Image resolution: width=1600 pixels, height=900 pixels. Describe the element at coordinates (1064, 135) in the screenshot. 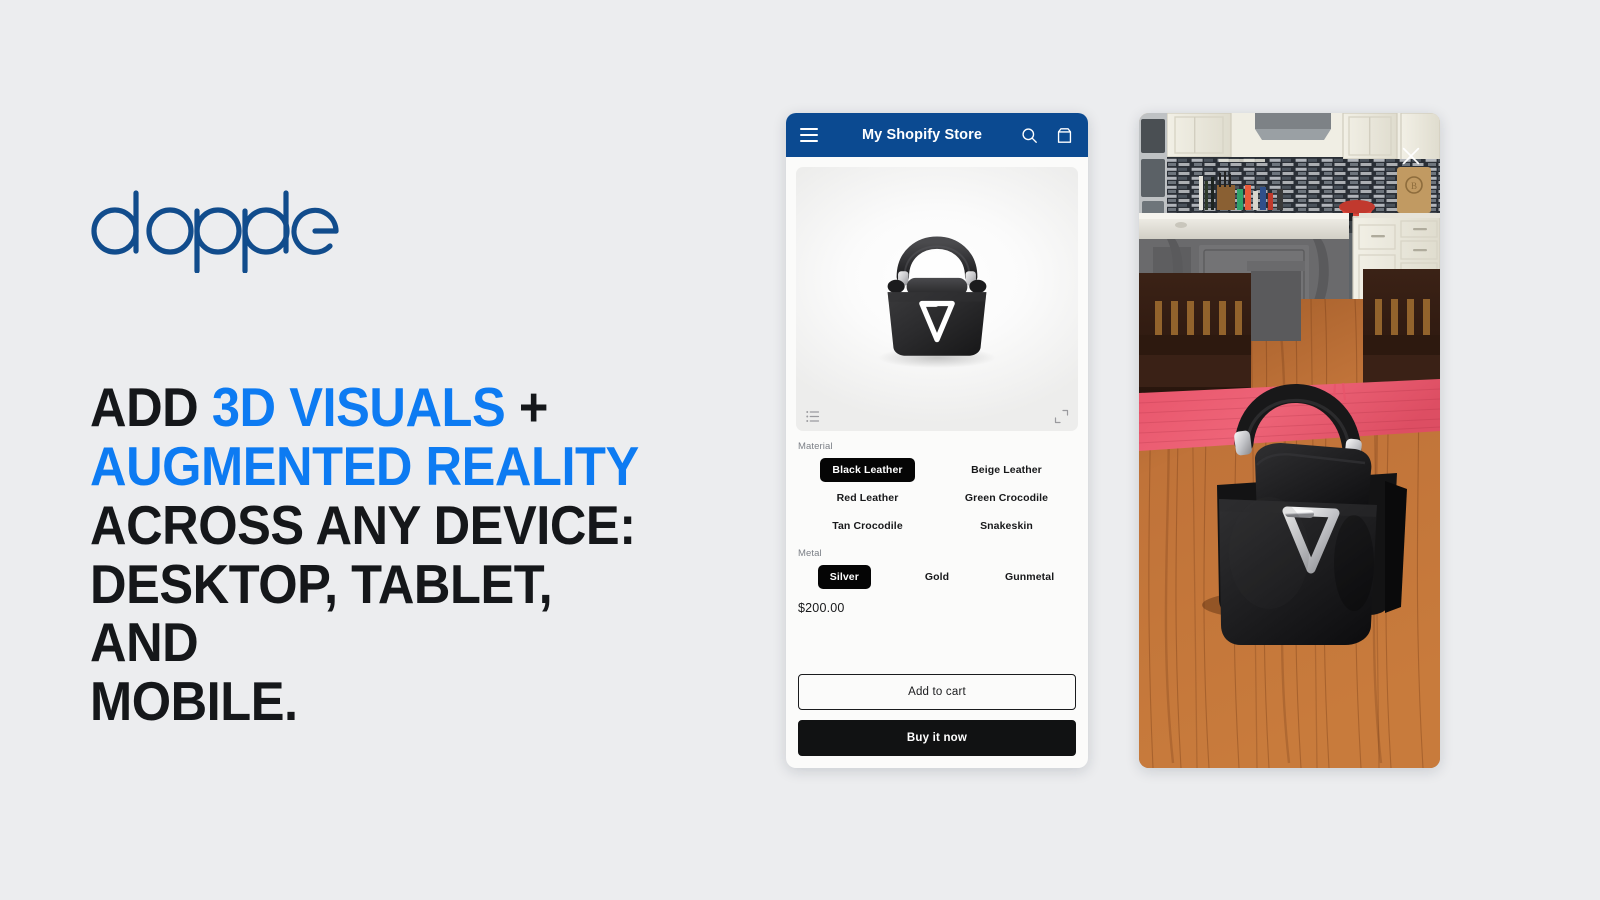

I see `cart-icon` at that location.